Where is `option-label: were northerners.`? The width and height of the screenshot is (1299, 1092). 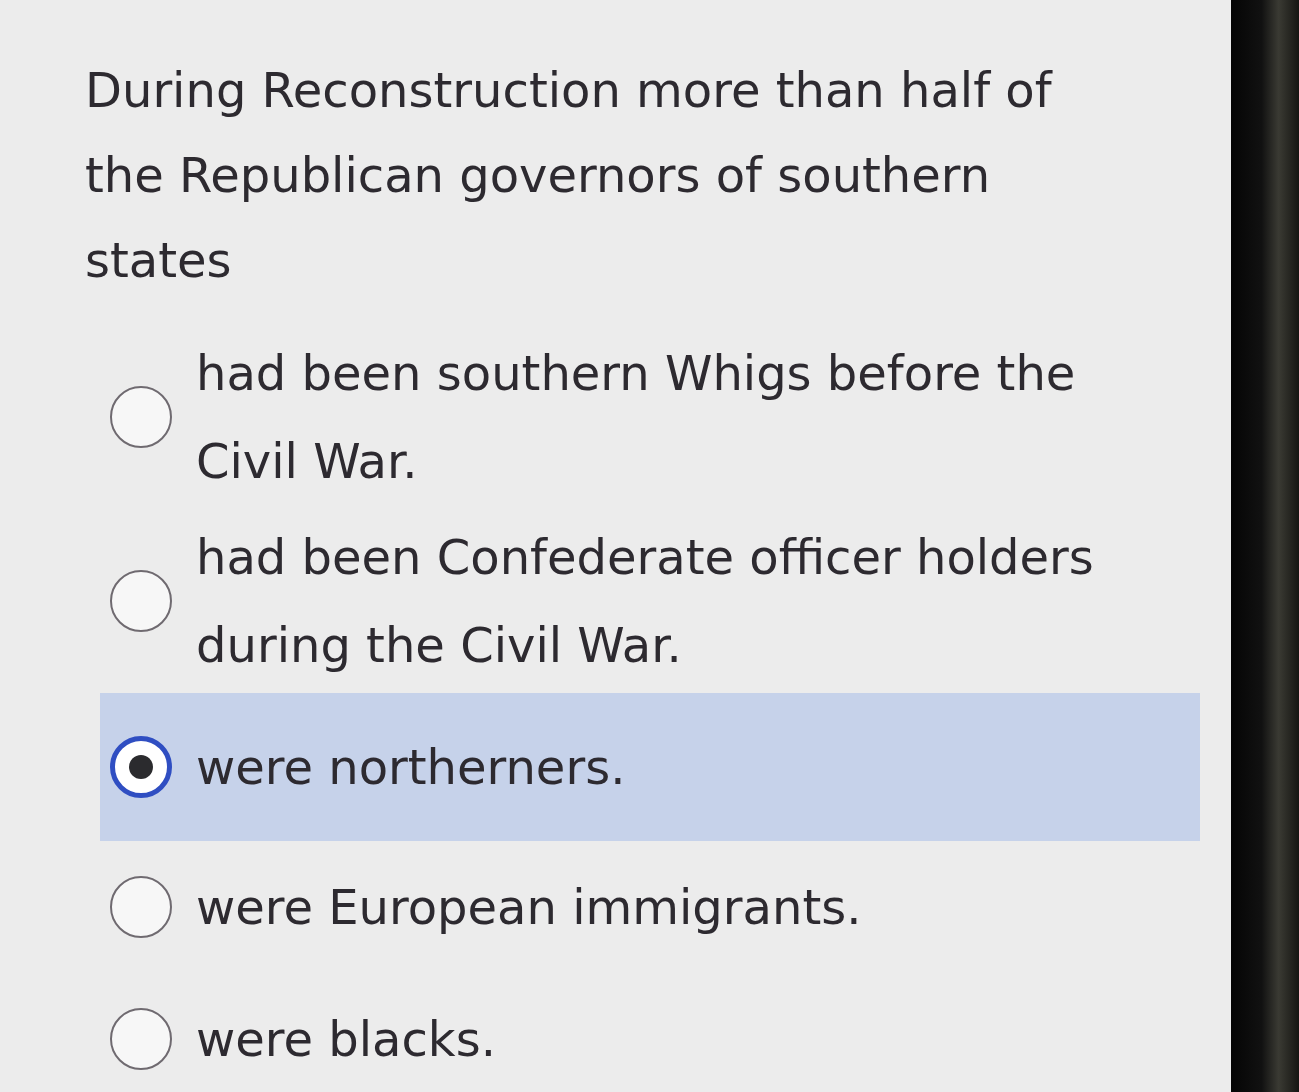 option-label: were northerners. is located at coordinates (411, 767).